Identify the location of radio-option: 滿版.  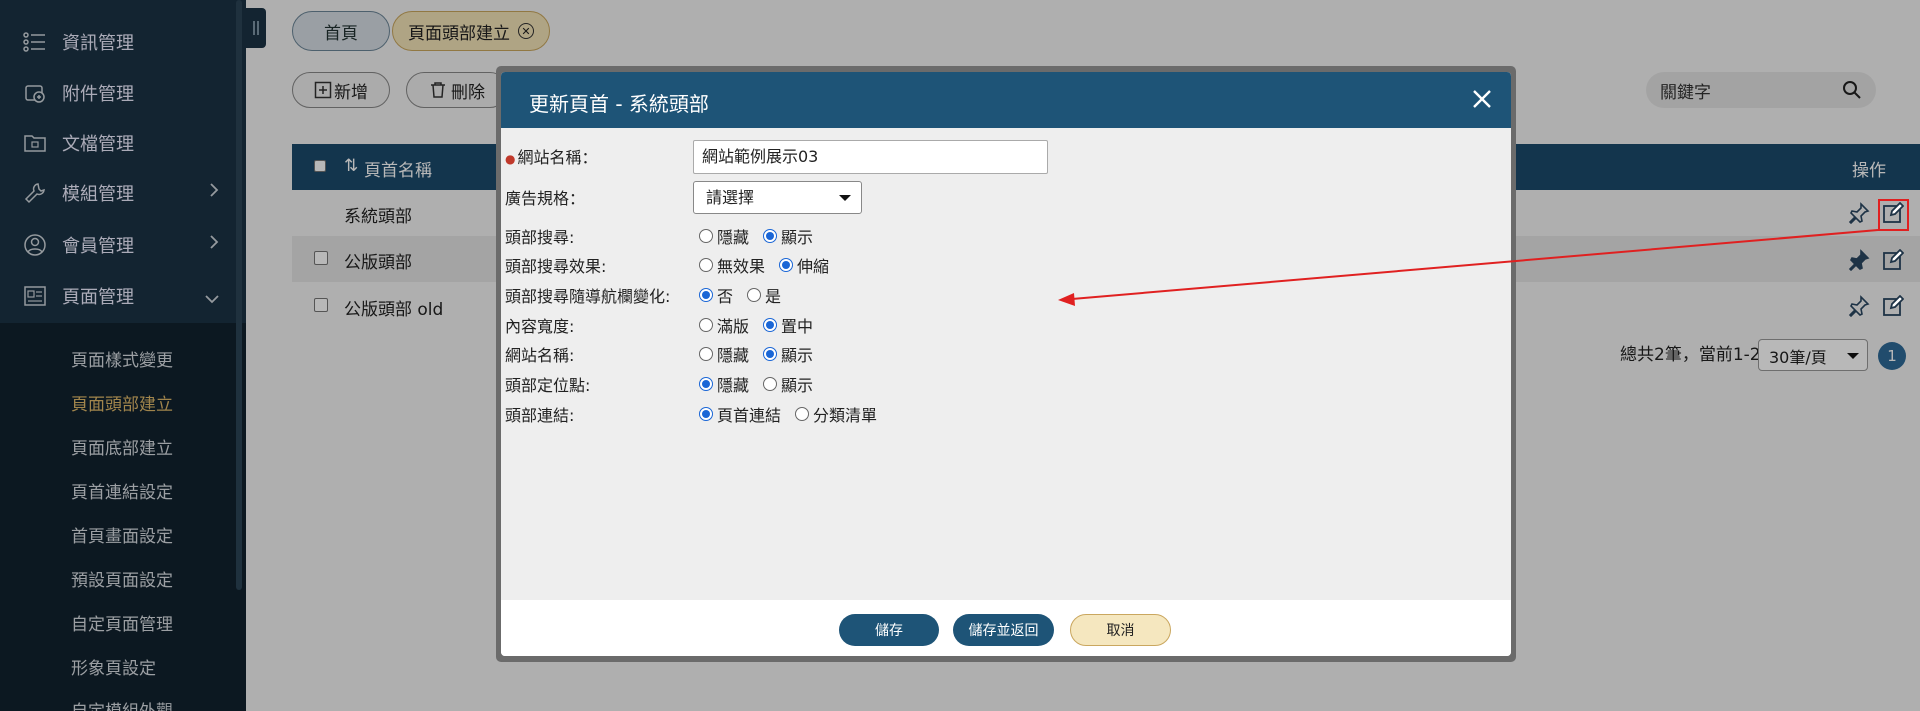
(724, 325).